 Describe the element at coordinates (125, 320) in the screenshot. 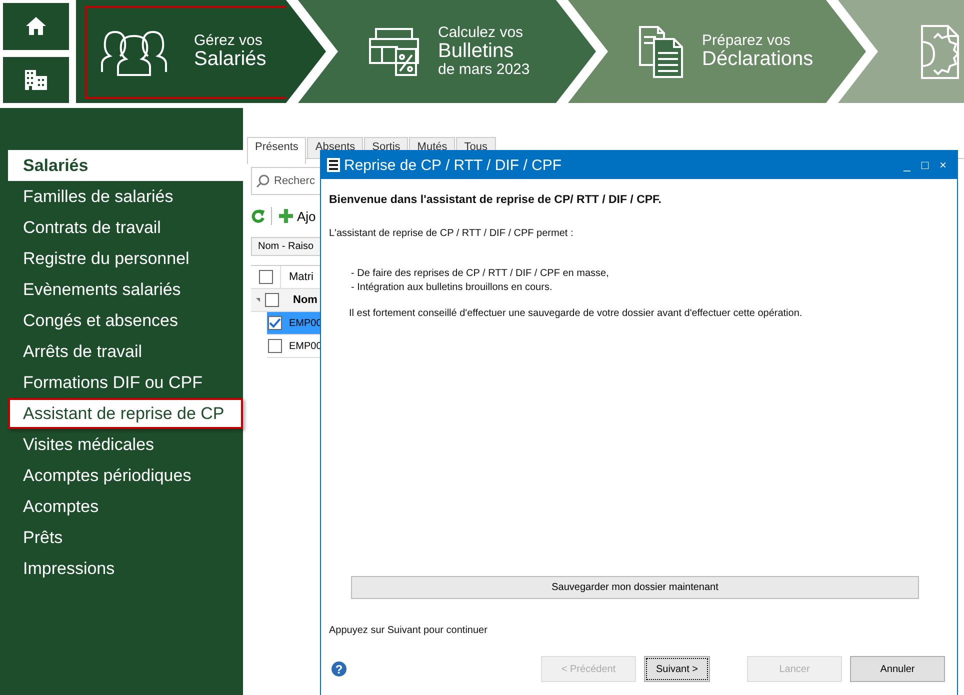

I see `sidebar-item: Congés et absences` at that location.